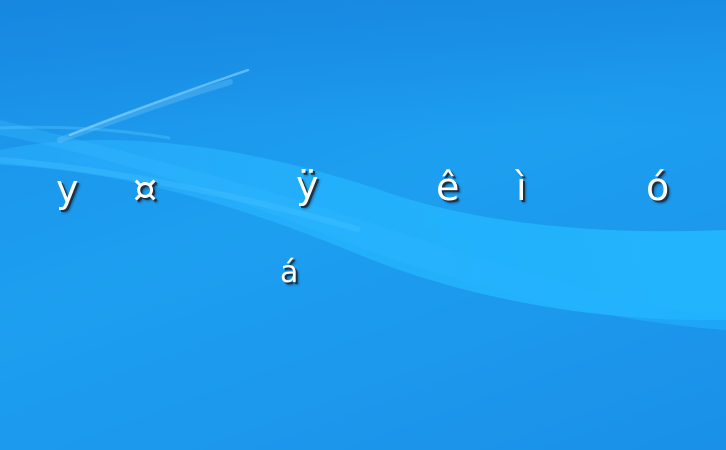 This screenshot has width=726, height=450. What do you see at coordinates (307, 185) in the screenshot?
I see `glyph-y-diaeresis: ÿ` at bounding box center [307, 185].